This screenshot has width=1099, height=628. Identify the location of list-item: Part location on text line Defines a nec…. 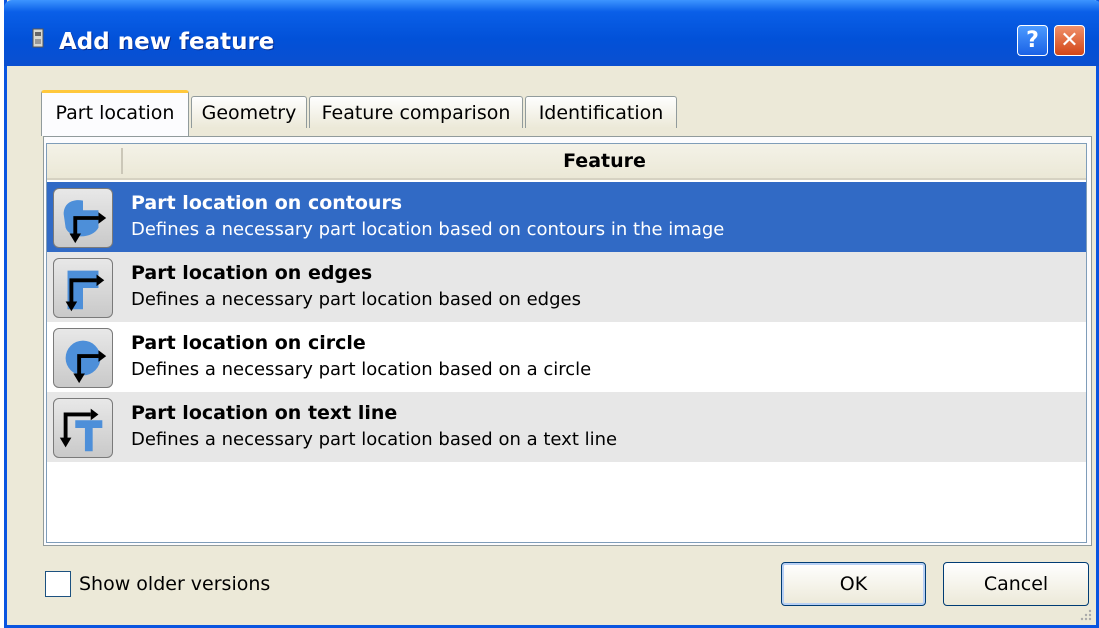
(566, 427).